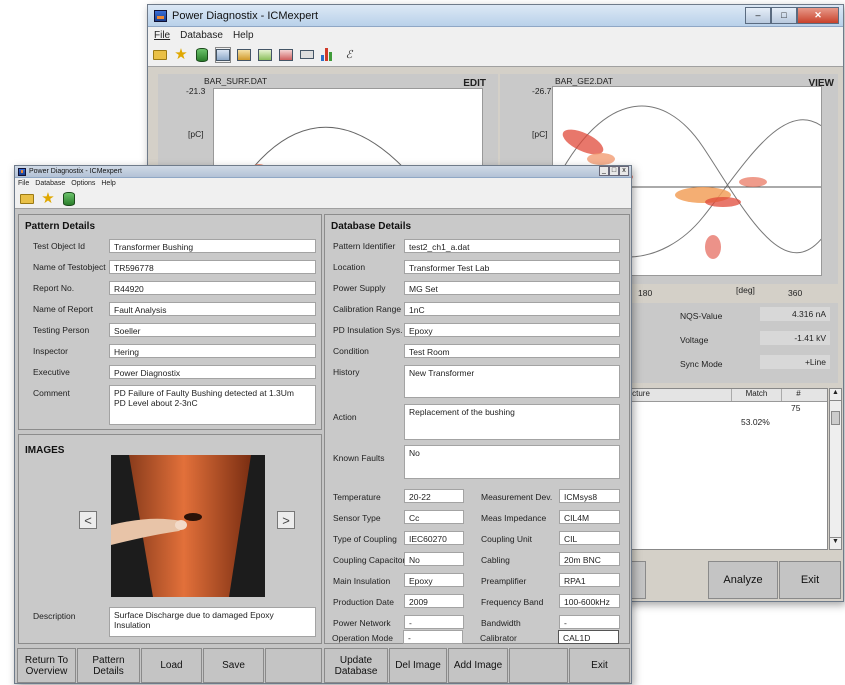 The image size is (845, 685). I want to click on coupling-unit-field: CIL, so click(589, 538).